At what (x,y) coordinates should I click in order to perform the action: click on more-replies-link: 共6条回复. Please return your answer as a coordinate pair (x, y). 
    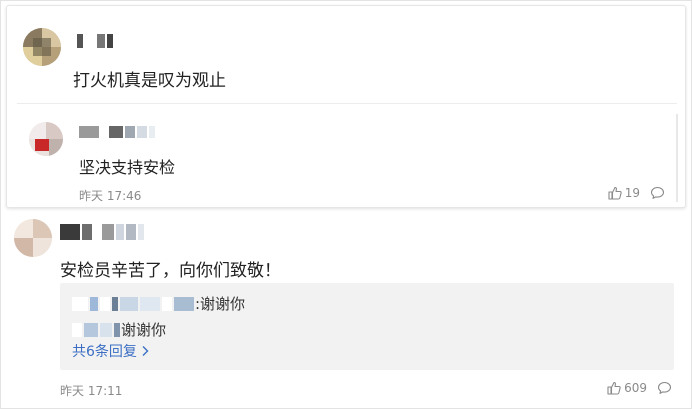
    Looking at the image, I should click on (110, 351).